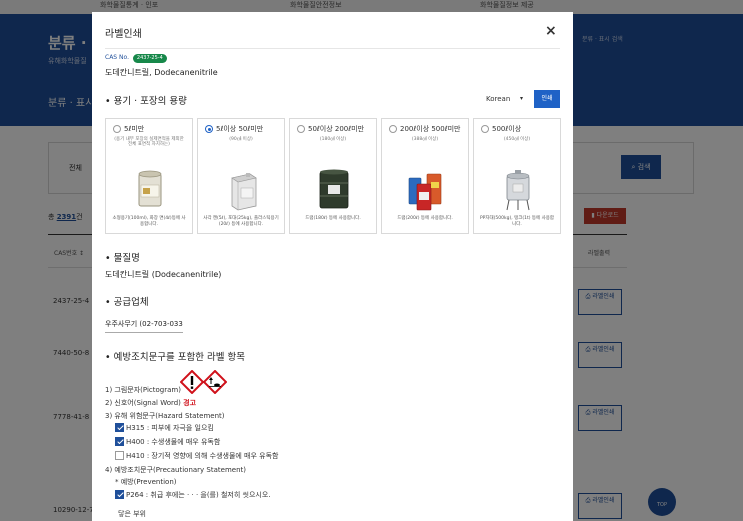  I want to click on print-button: 인쇄, so click(547, 99).